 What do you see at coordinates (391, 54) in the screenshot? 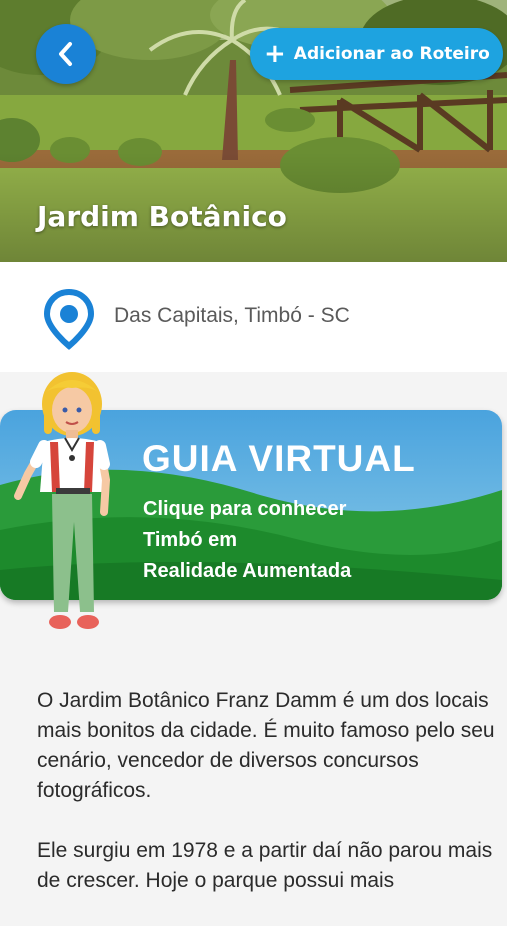
I see `add-to-itinerary-label: Adicionar ao Roteiro` at bounding box center [391, 54].